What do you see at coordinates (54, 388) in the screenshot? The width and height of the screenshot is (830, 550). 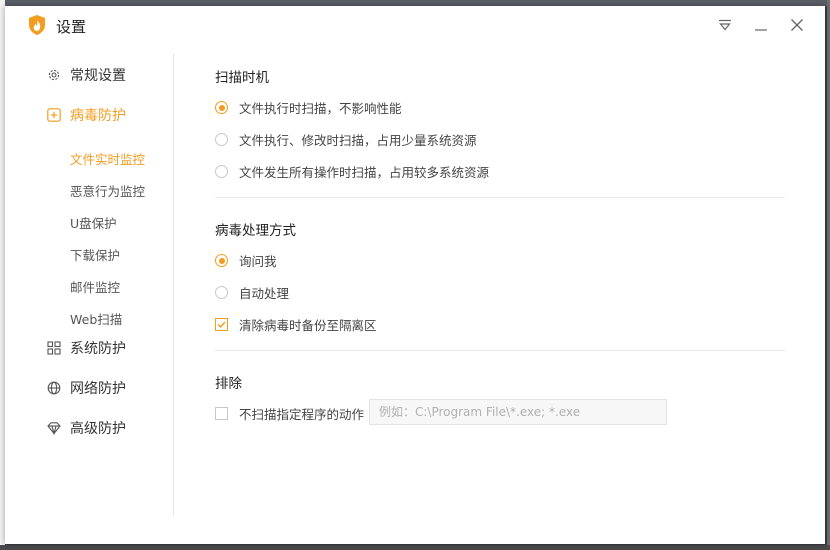 I see `globe-icon` at bounding box center [54, 388].